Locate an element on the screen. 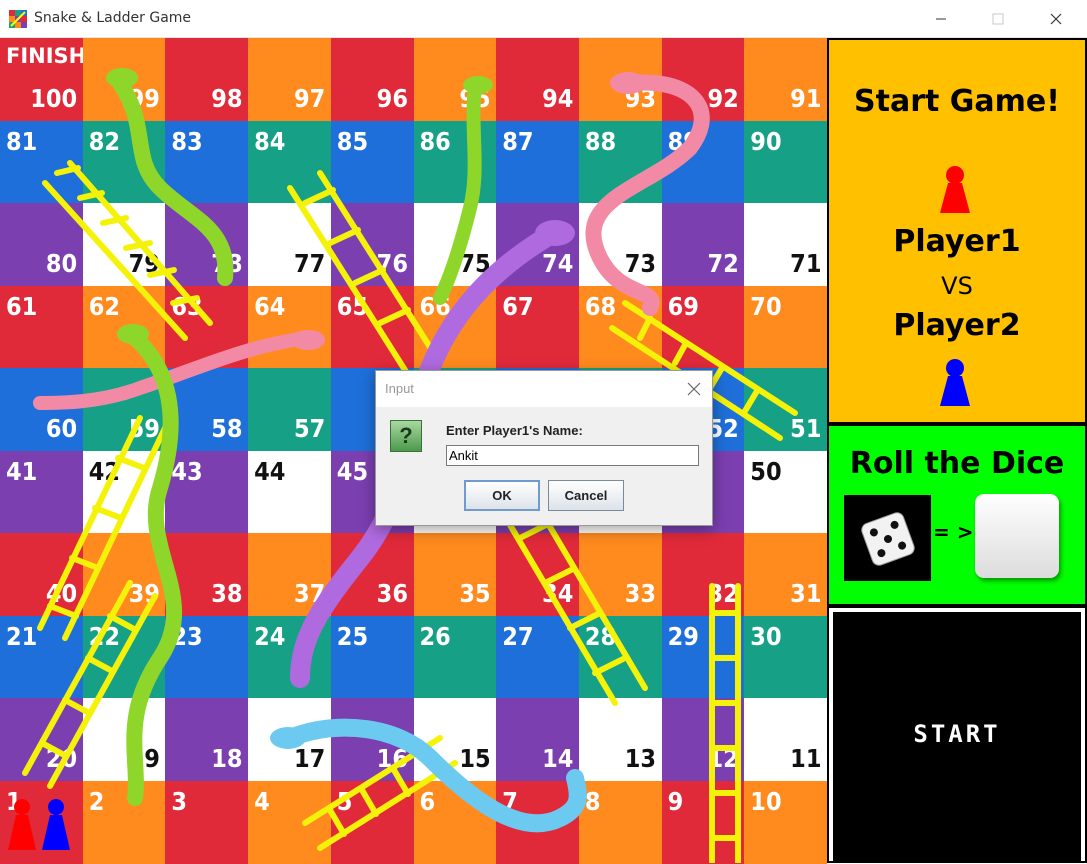 Image resolution: width=1087 pixels, height=864 pixels. board-cell: 58 is located at coordinates (207, 409).